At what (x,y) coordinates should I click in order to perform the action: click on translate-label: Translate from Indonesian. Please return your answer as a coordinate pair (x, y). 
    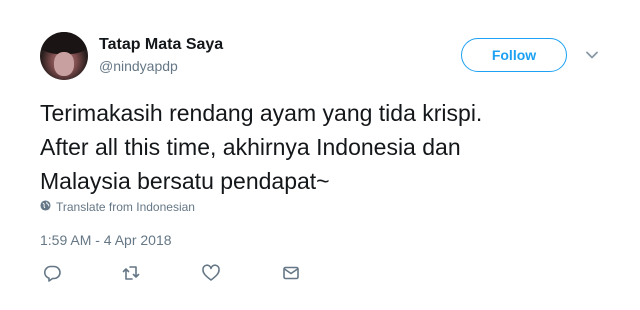
    Looking at the image, I should click on (125, 207).